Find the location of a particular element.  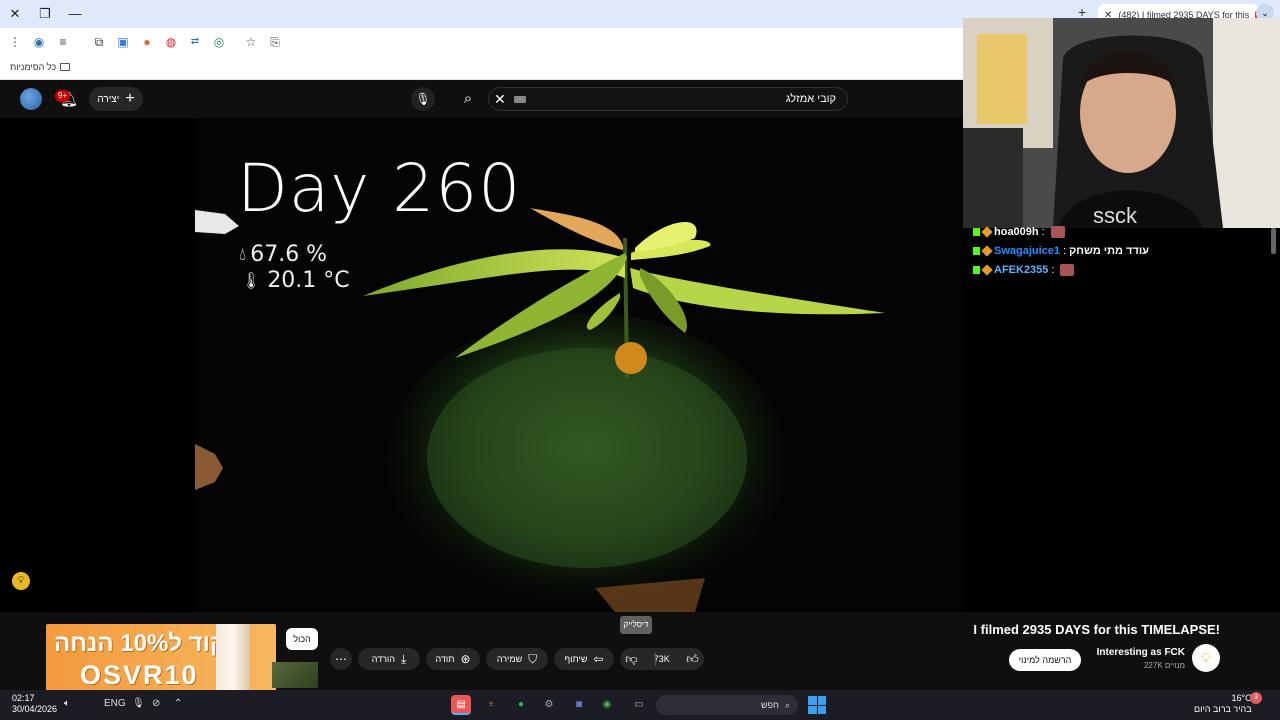

temperature-readout: 🌡︎ 20.1 °C is located at coordinates (295, 280).